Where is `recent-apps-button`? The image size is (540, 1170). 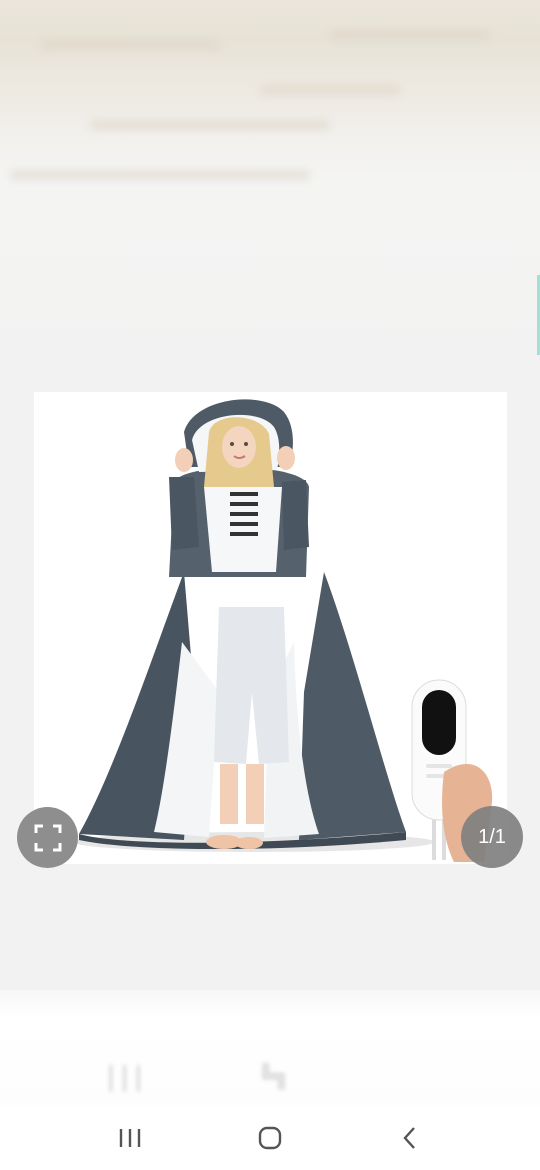
recent-apps-button is located at coordinates (130, 1138).